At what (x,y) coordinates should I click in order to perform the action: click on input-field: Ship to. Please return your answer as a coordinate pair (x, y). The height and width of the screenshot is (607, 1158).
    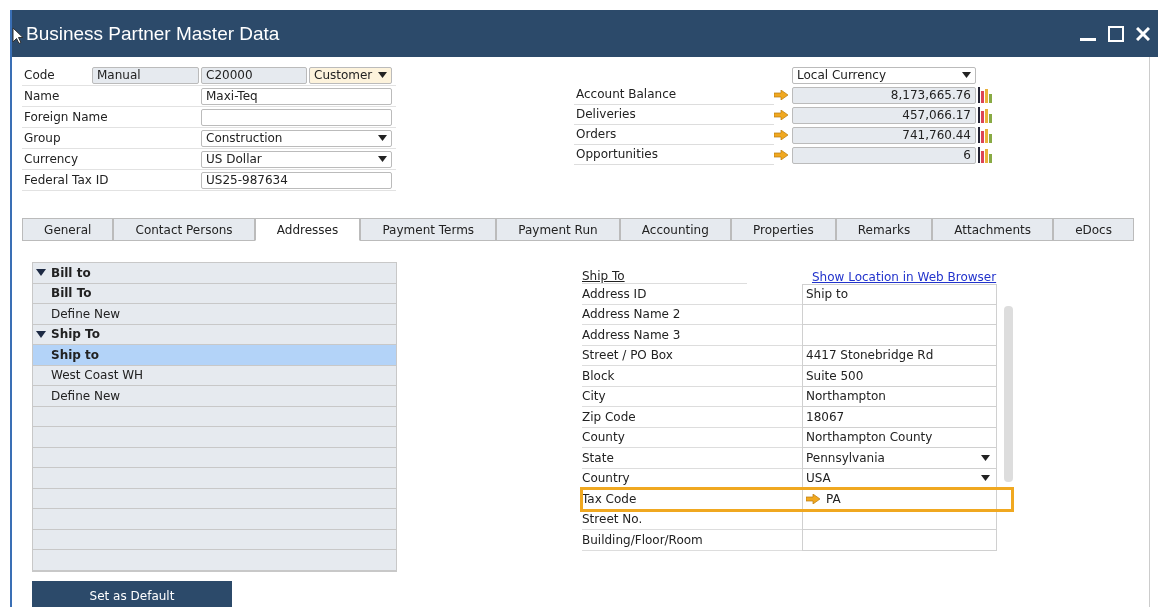
    Looking at the image, I should click on (899, 294).